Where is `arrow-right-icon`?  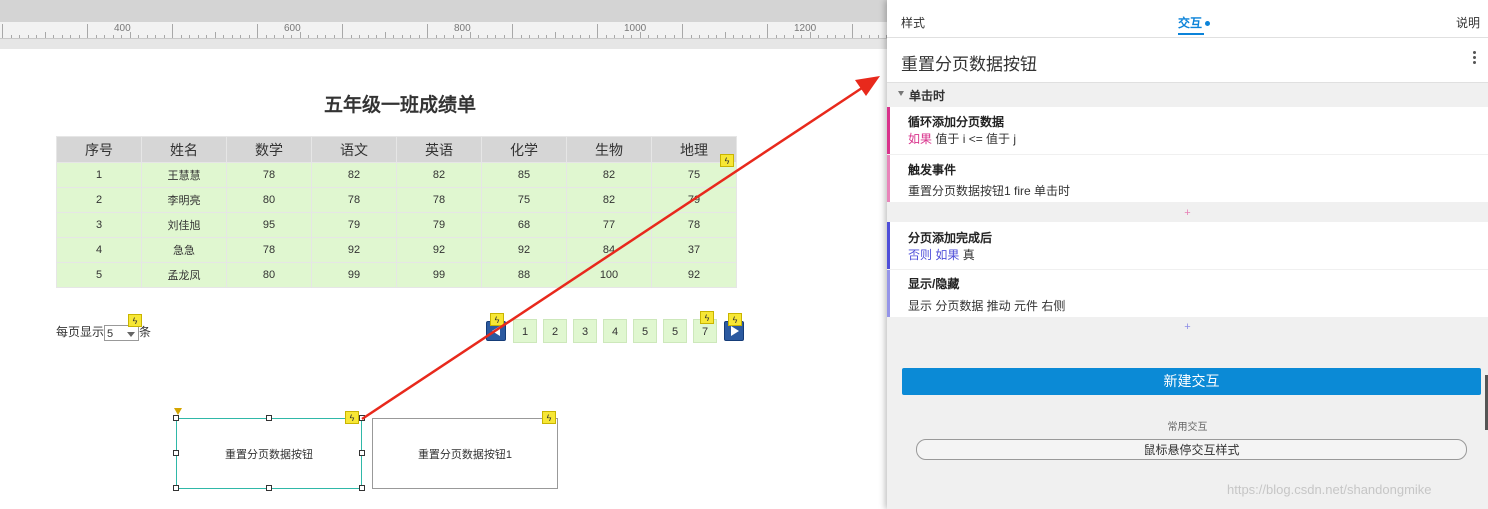 arrow-right-icon is located at coordinates (735, 331).